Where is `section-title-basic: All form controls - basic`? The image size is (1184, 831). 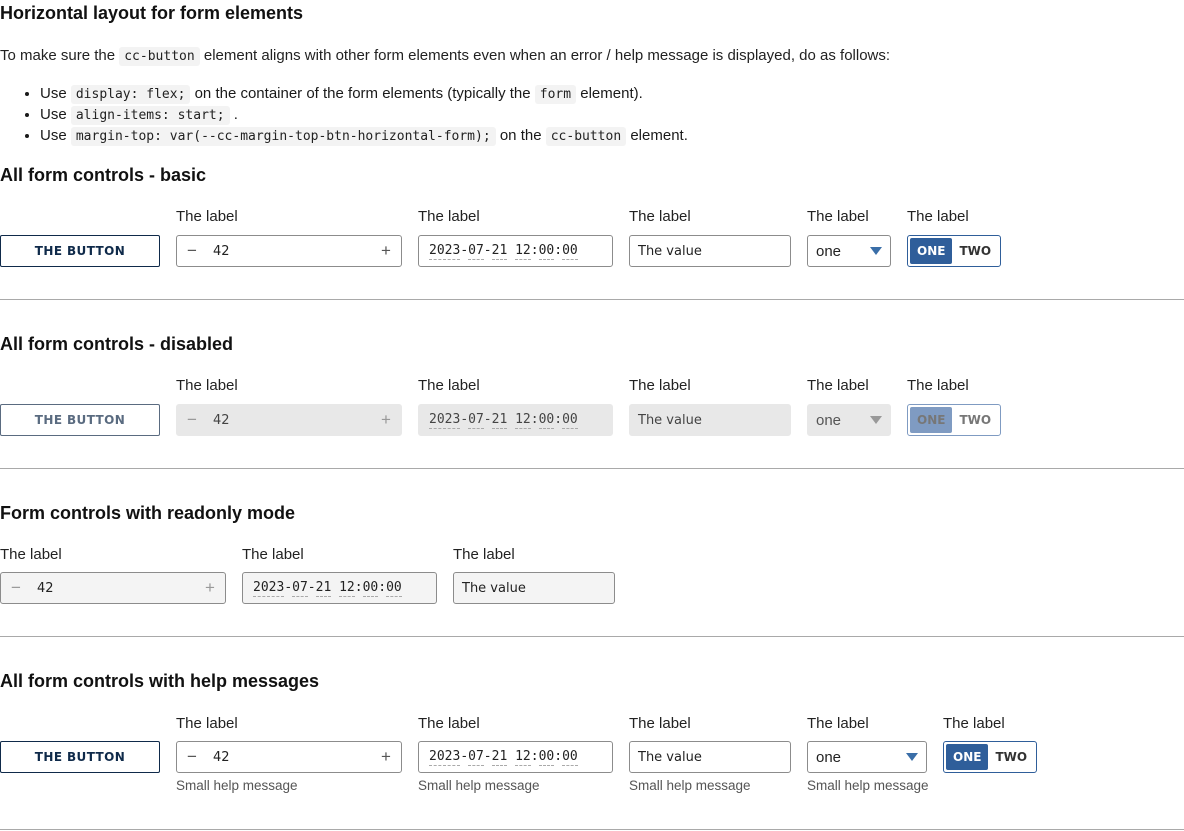
section-title-basic: All form controls - basic is located at coordinates (103, 175).